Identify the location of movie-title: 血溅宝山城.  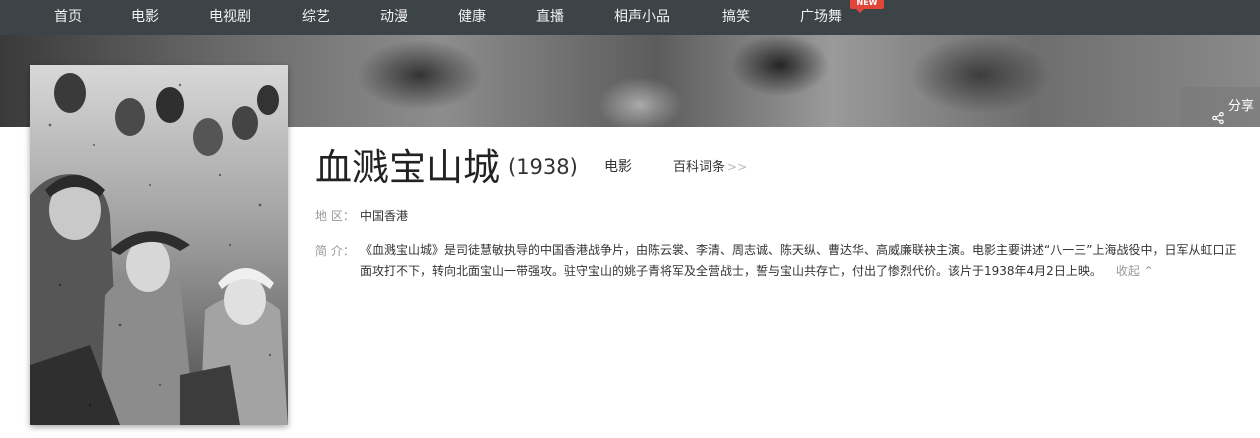
(407, 167).